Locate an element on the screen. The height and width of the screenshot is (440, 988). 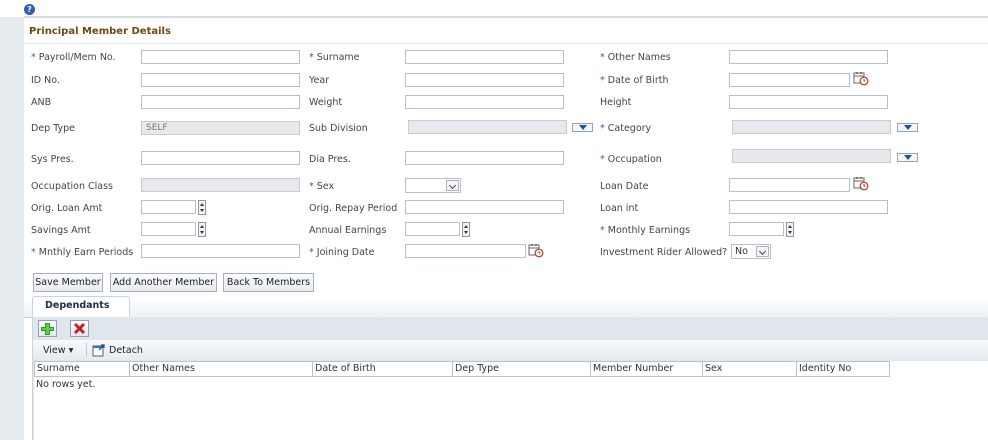
dob-label-text: Date of Birth is located at coordinates (638, 80).